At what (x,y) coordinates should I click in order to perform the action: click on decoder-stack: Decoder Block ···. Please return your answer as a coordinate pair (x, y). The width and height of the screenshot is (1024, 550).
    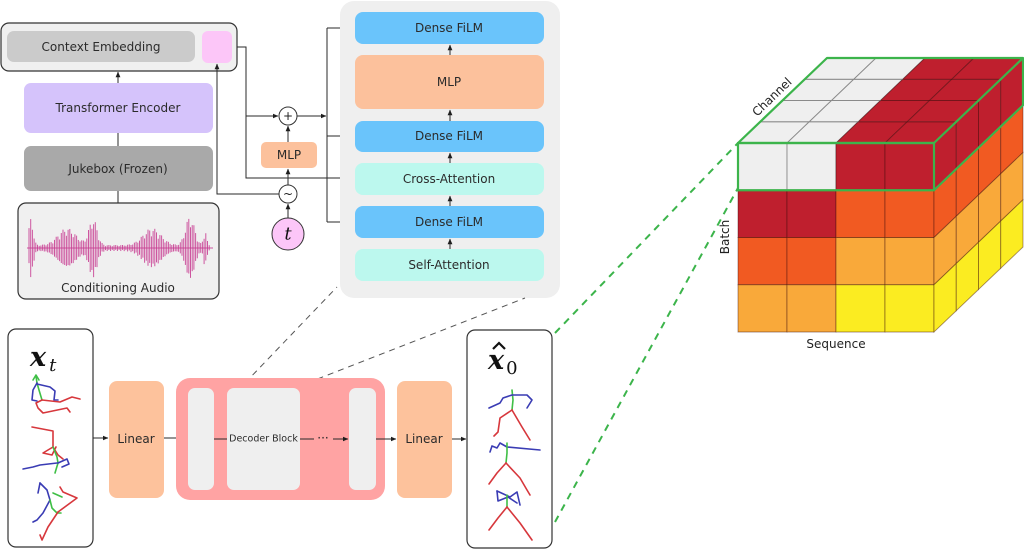
    Looking at the image, I should click on (280, 439).